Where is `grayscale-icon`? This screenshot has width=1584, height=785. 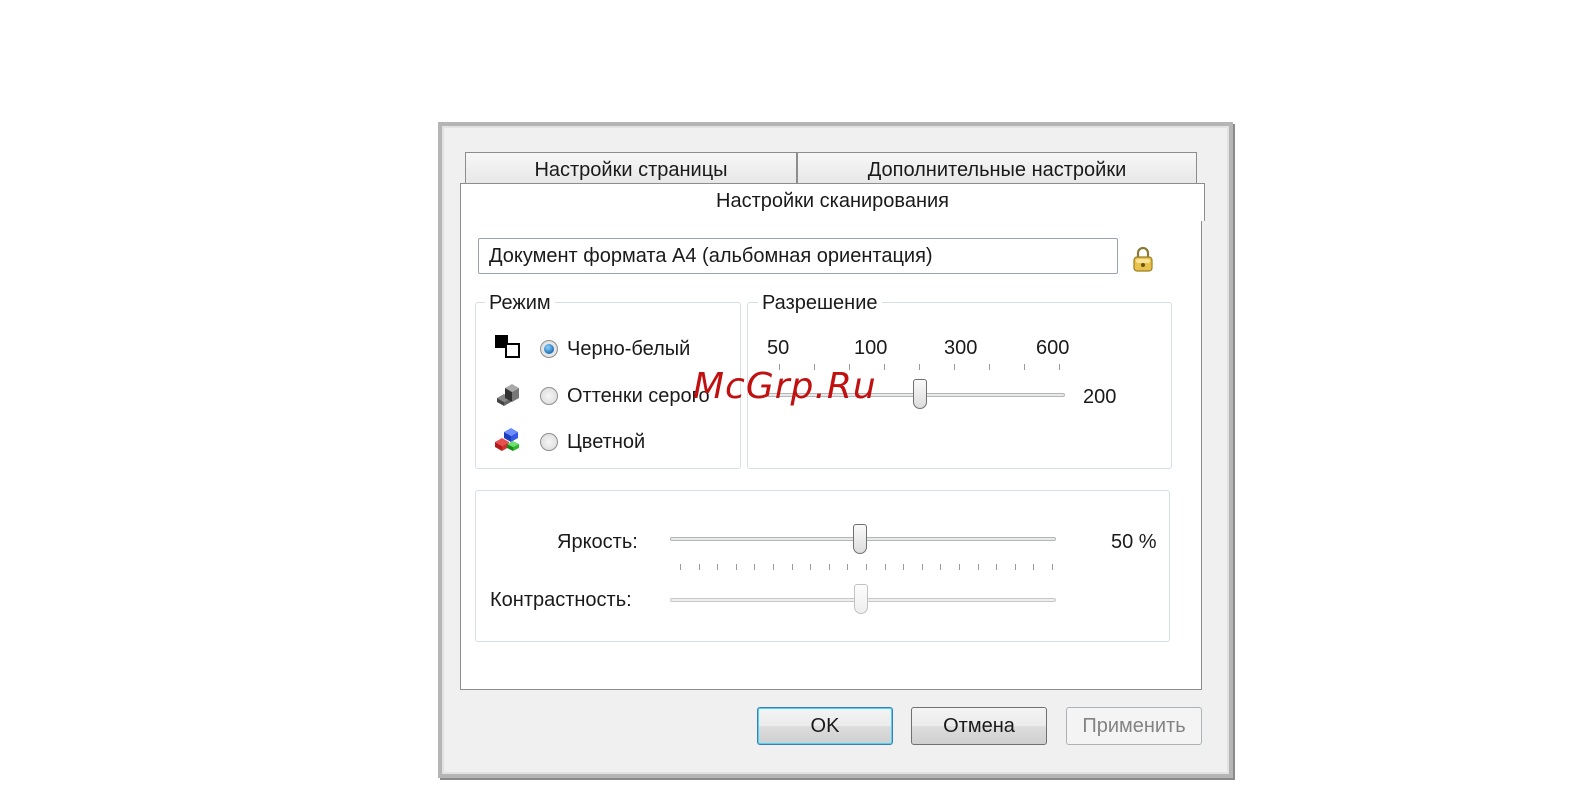
grayscale-icon is located at coordinates (508, 393).